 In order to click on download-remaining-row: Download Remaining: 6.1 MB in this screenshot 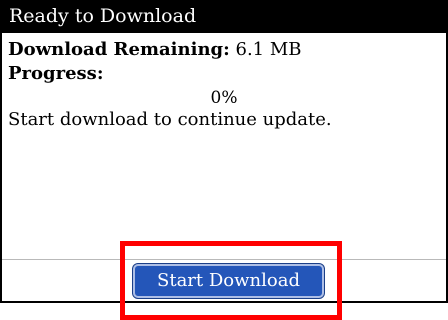, I will do `click(155, 49)`.